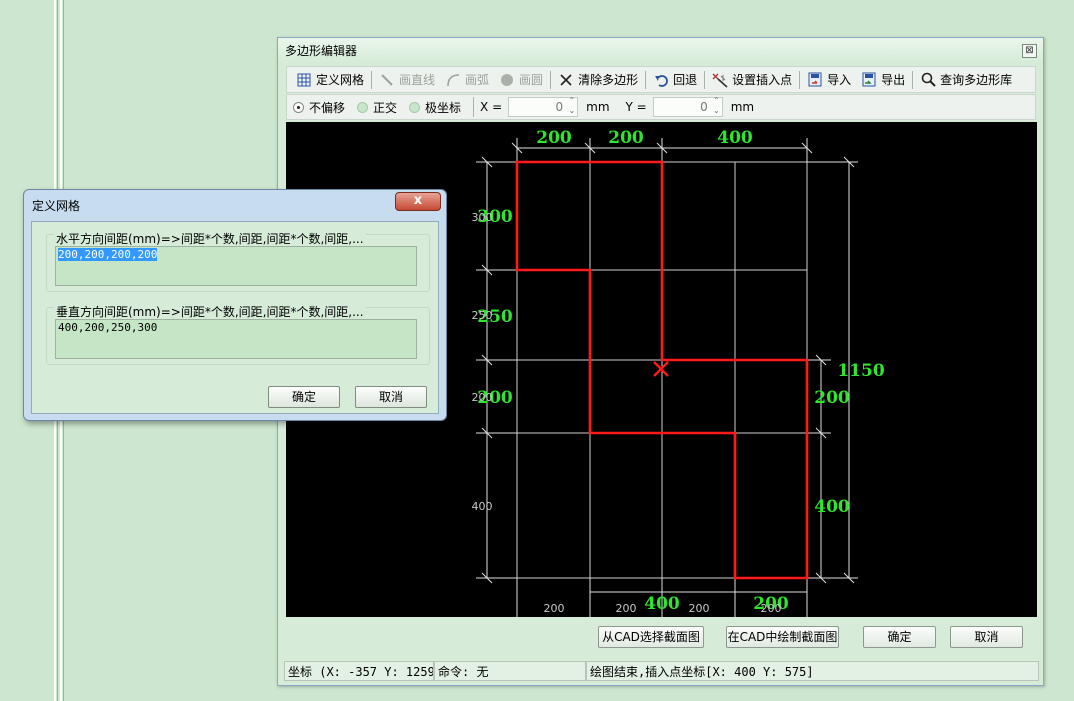 This screenshot has width=1074, height=701. What do you see at coordinates (359, 671) in the screenshot?
I see `status-coordinates: 坐标 (X: -357 Y: 1259)` at bounding box center [359, 671].